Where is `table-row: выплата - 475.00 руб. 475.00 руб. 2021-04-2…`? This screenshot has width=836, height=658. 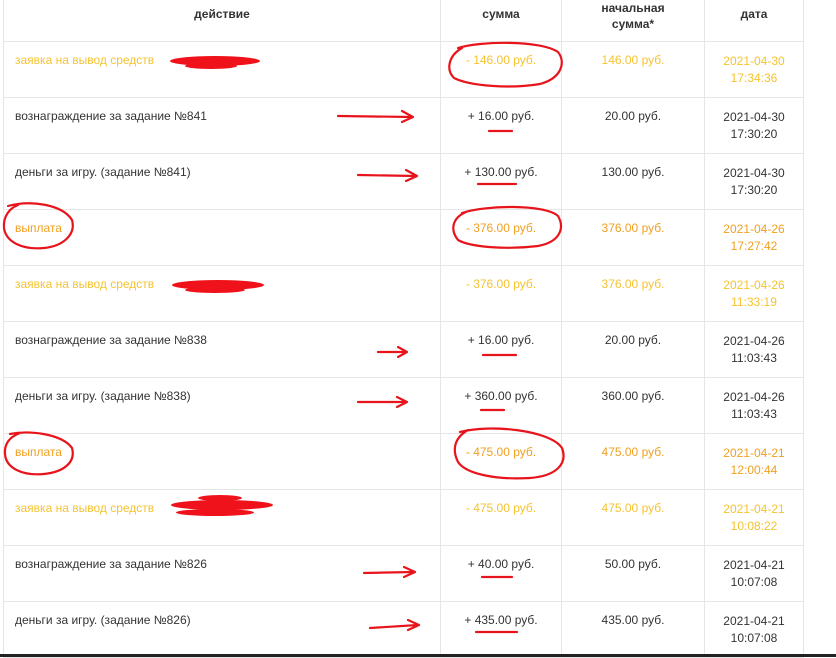
table-row: выплата - 475.00 руб. 475.00 руб. 2021-04-2… is located at coordinates (402, 462).